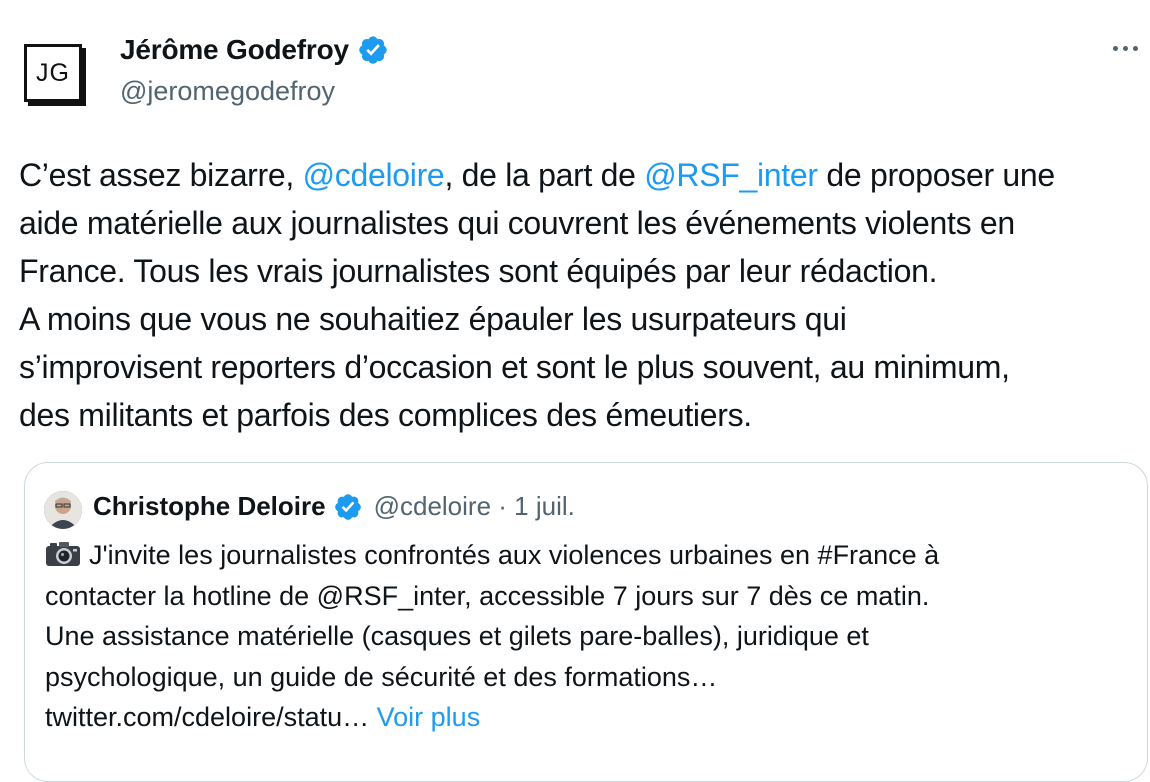 This screenshot has width=1150, height=782. I want to click on author-name-row: Jérôme Godefroy, so click(254, 50).